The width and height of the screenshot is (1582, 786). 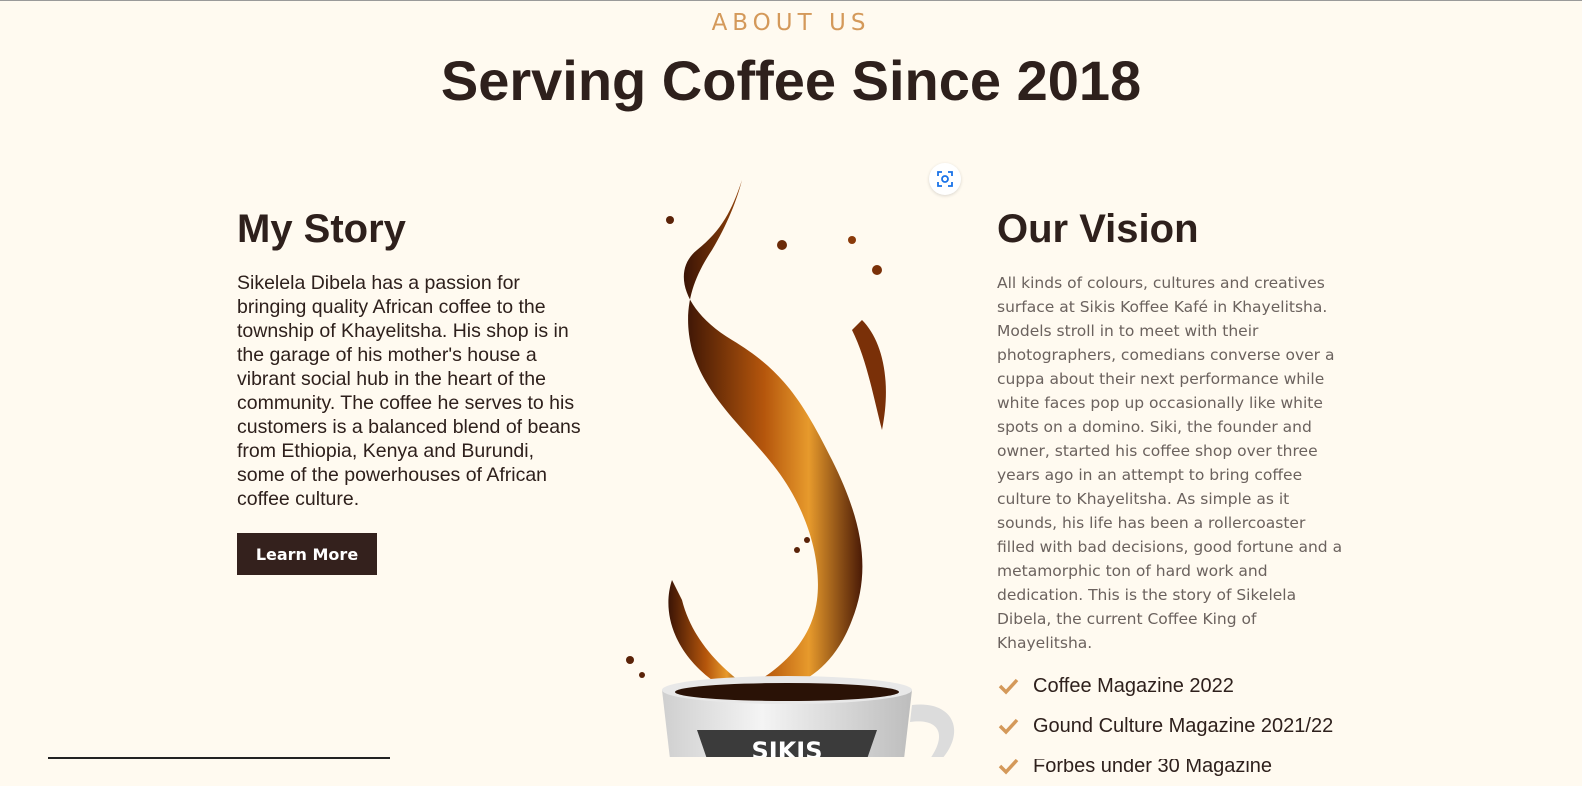 I want to click on section-headline: Serving Coffee Since 2018, so click(x=791, y=80).